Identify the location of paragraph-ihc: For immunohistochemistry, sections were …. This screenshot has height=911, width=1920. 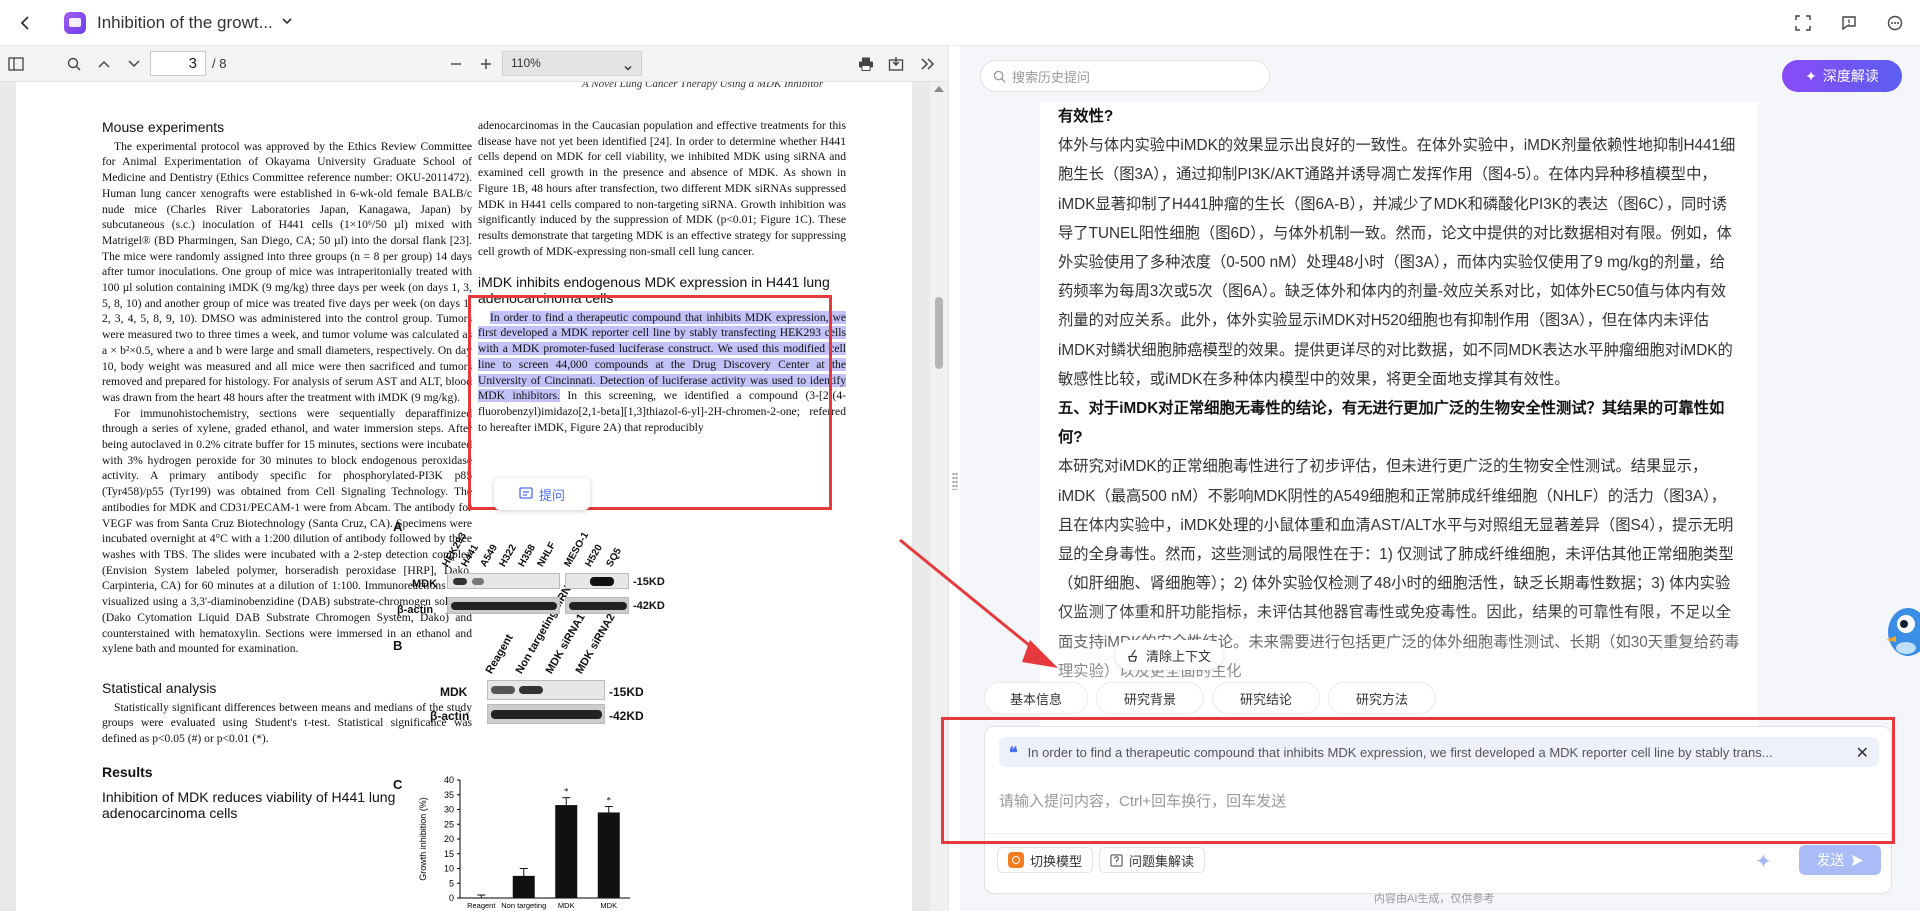
(287, 531).